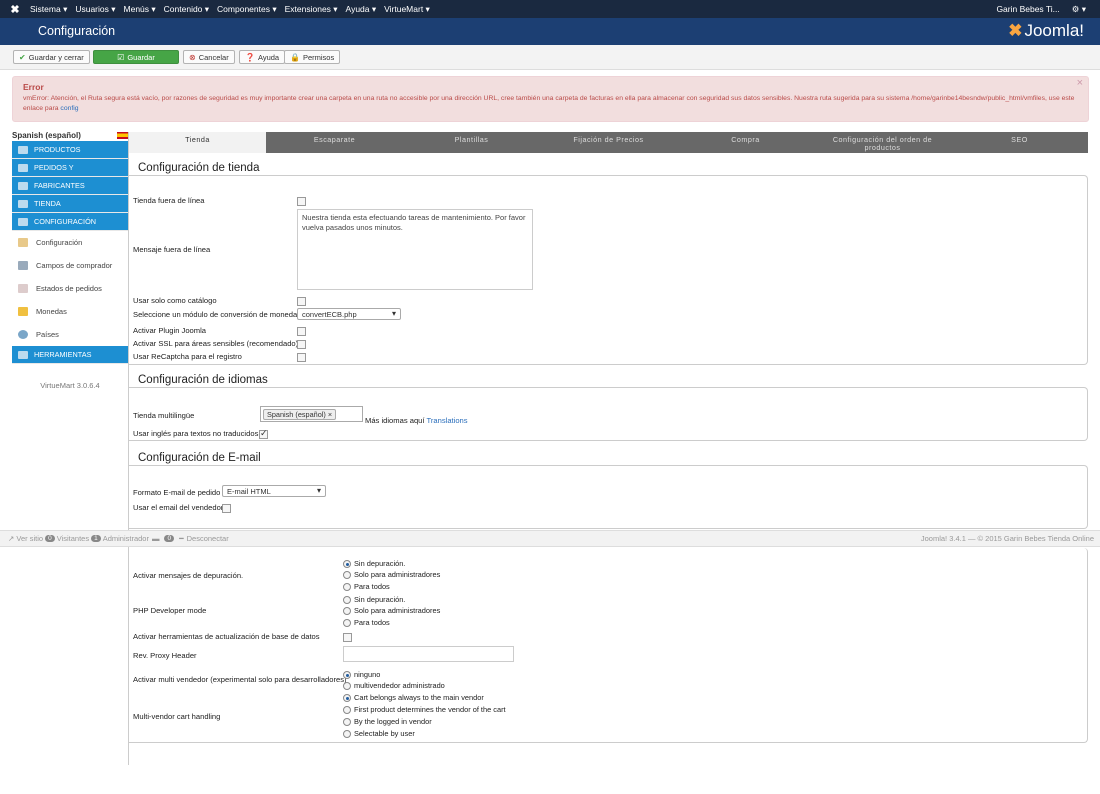  Describe the element at coordinates (1019, 142) in the screenshot. I see `tab-seo: SEO` at that location.